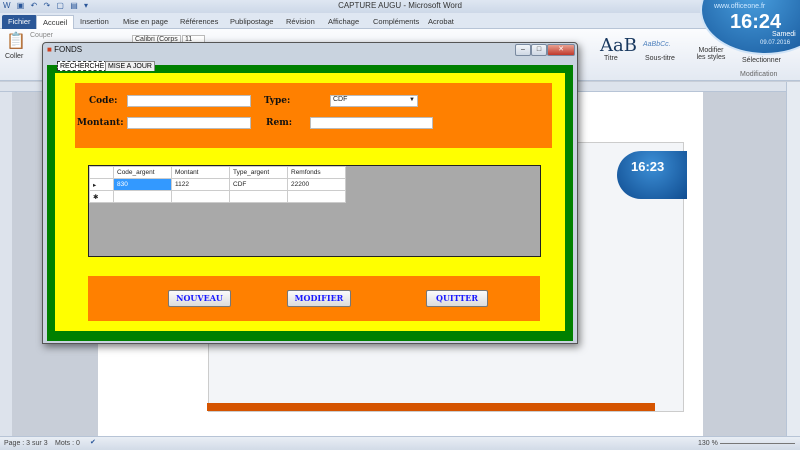 This screenshot has height=450, width=800. Describe the element at coordinates (142, 172) in the screenshot. I see `column-header: Code_argent` at that location.